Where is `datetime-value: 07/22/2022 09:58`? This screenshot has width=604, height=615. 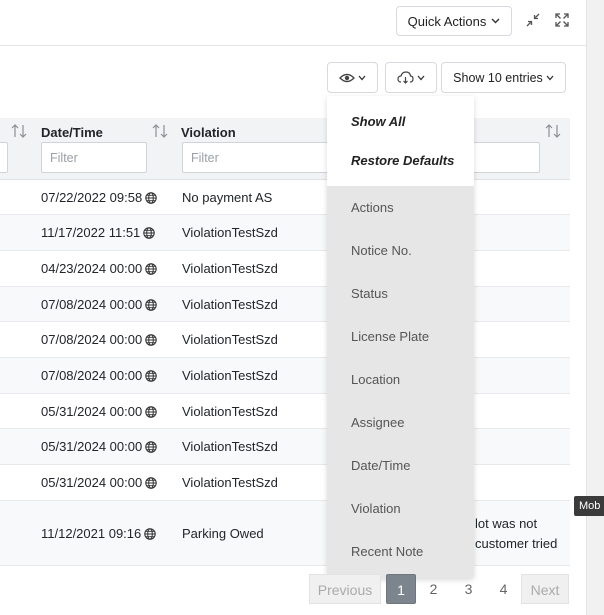
datetime-value: 07/22/2022 09:58 is located at coordinates (92, 197).